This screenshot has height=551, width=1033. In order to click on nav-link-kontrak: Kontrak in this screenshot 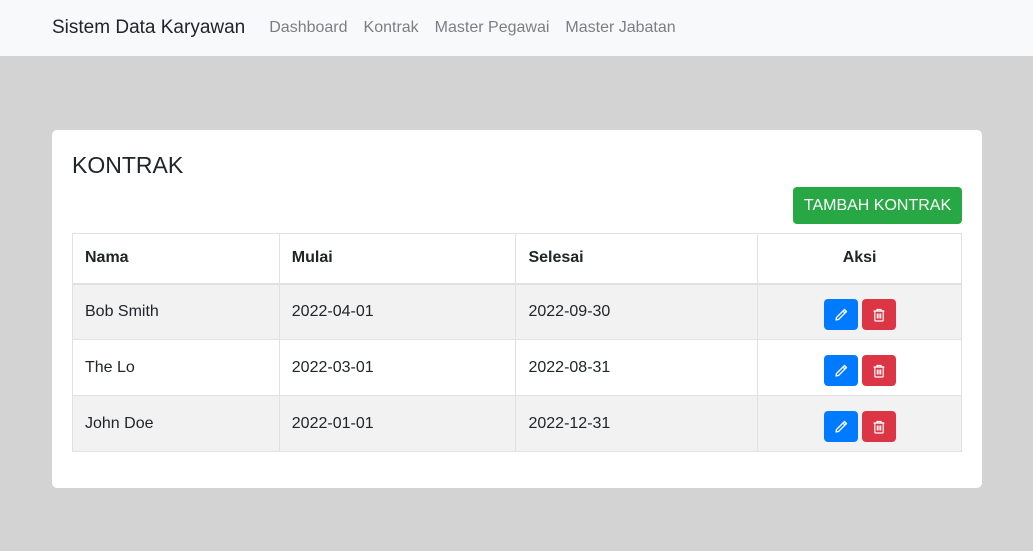, I will do `click(391, 28)`.